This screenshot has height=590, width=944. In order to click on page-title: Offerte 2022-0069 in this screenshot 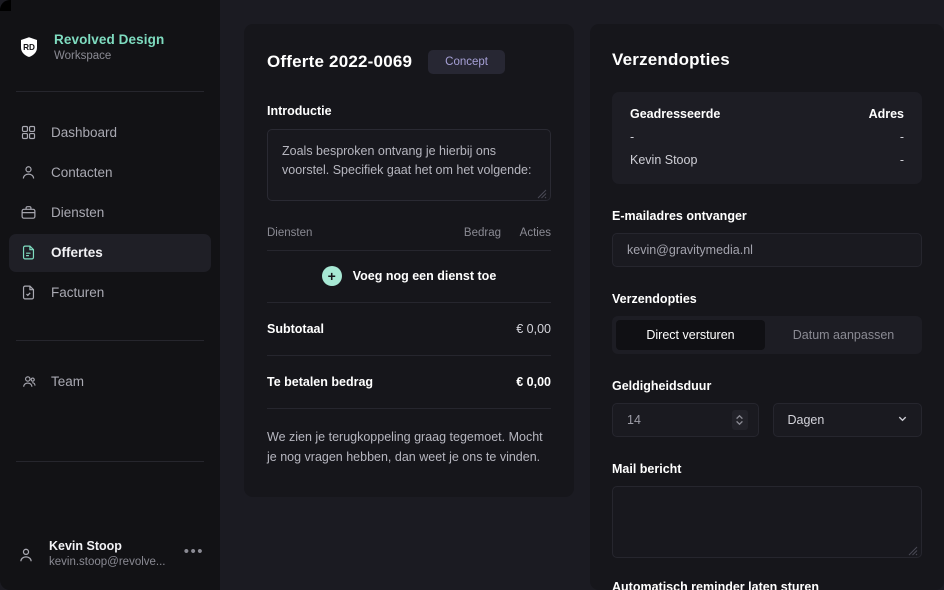, I will do `click(340, 61)`.